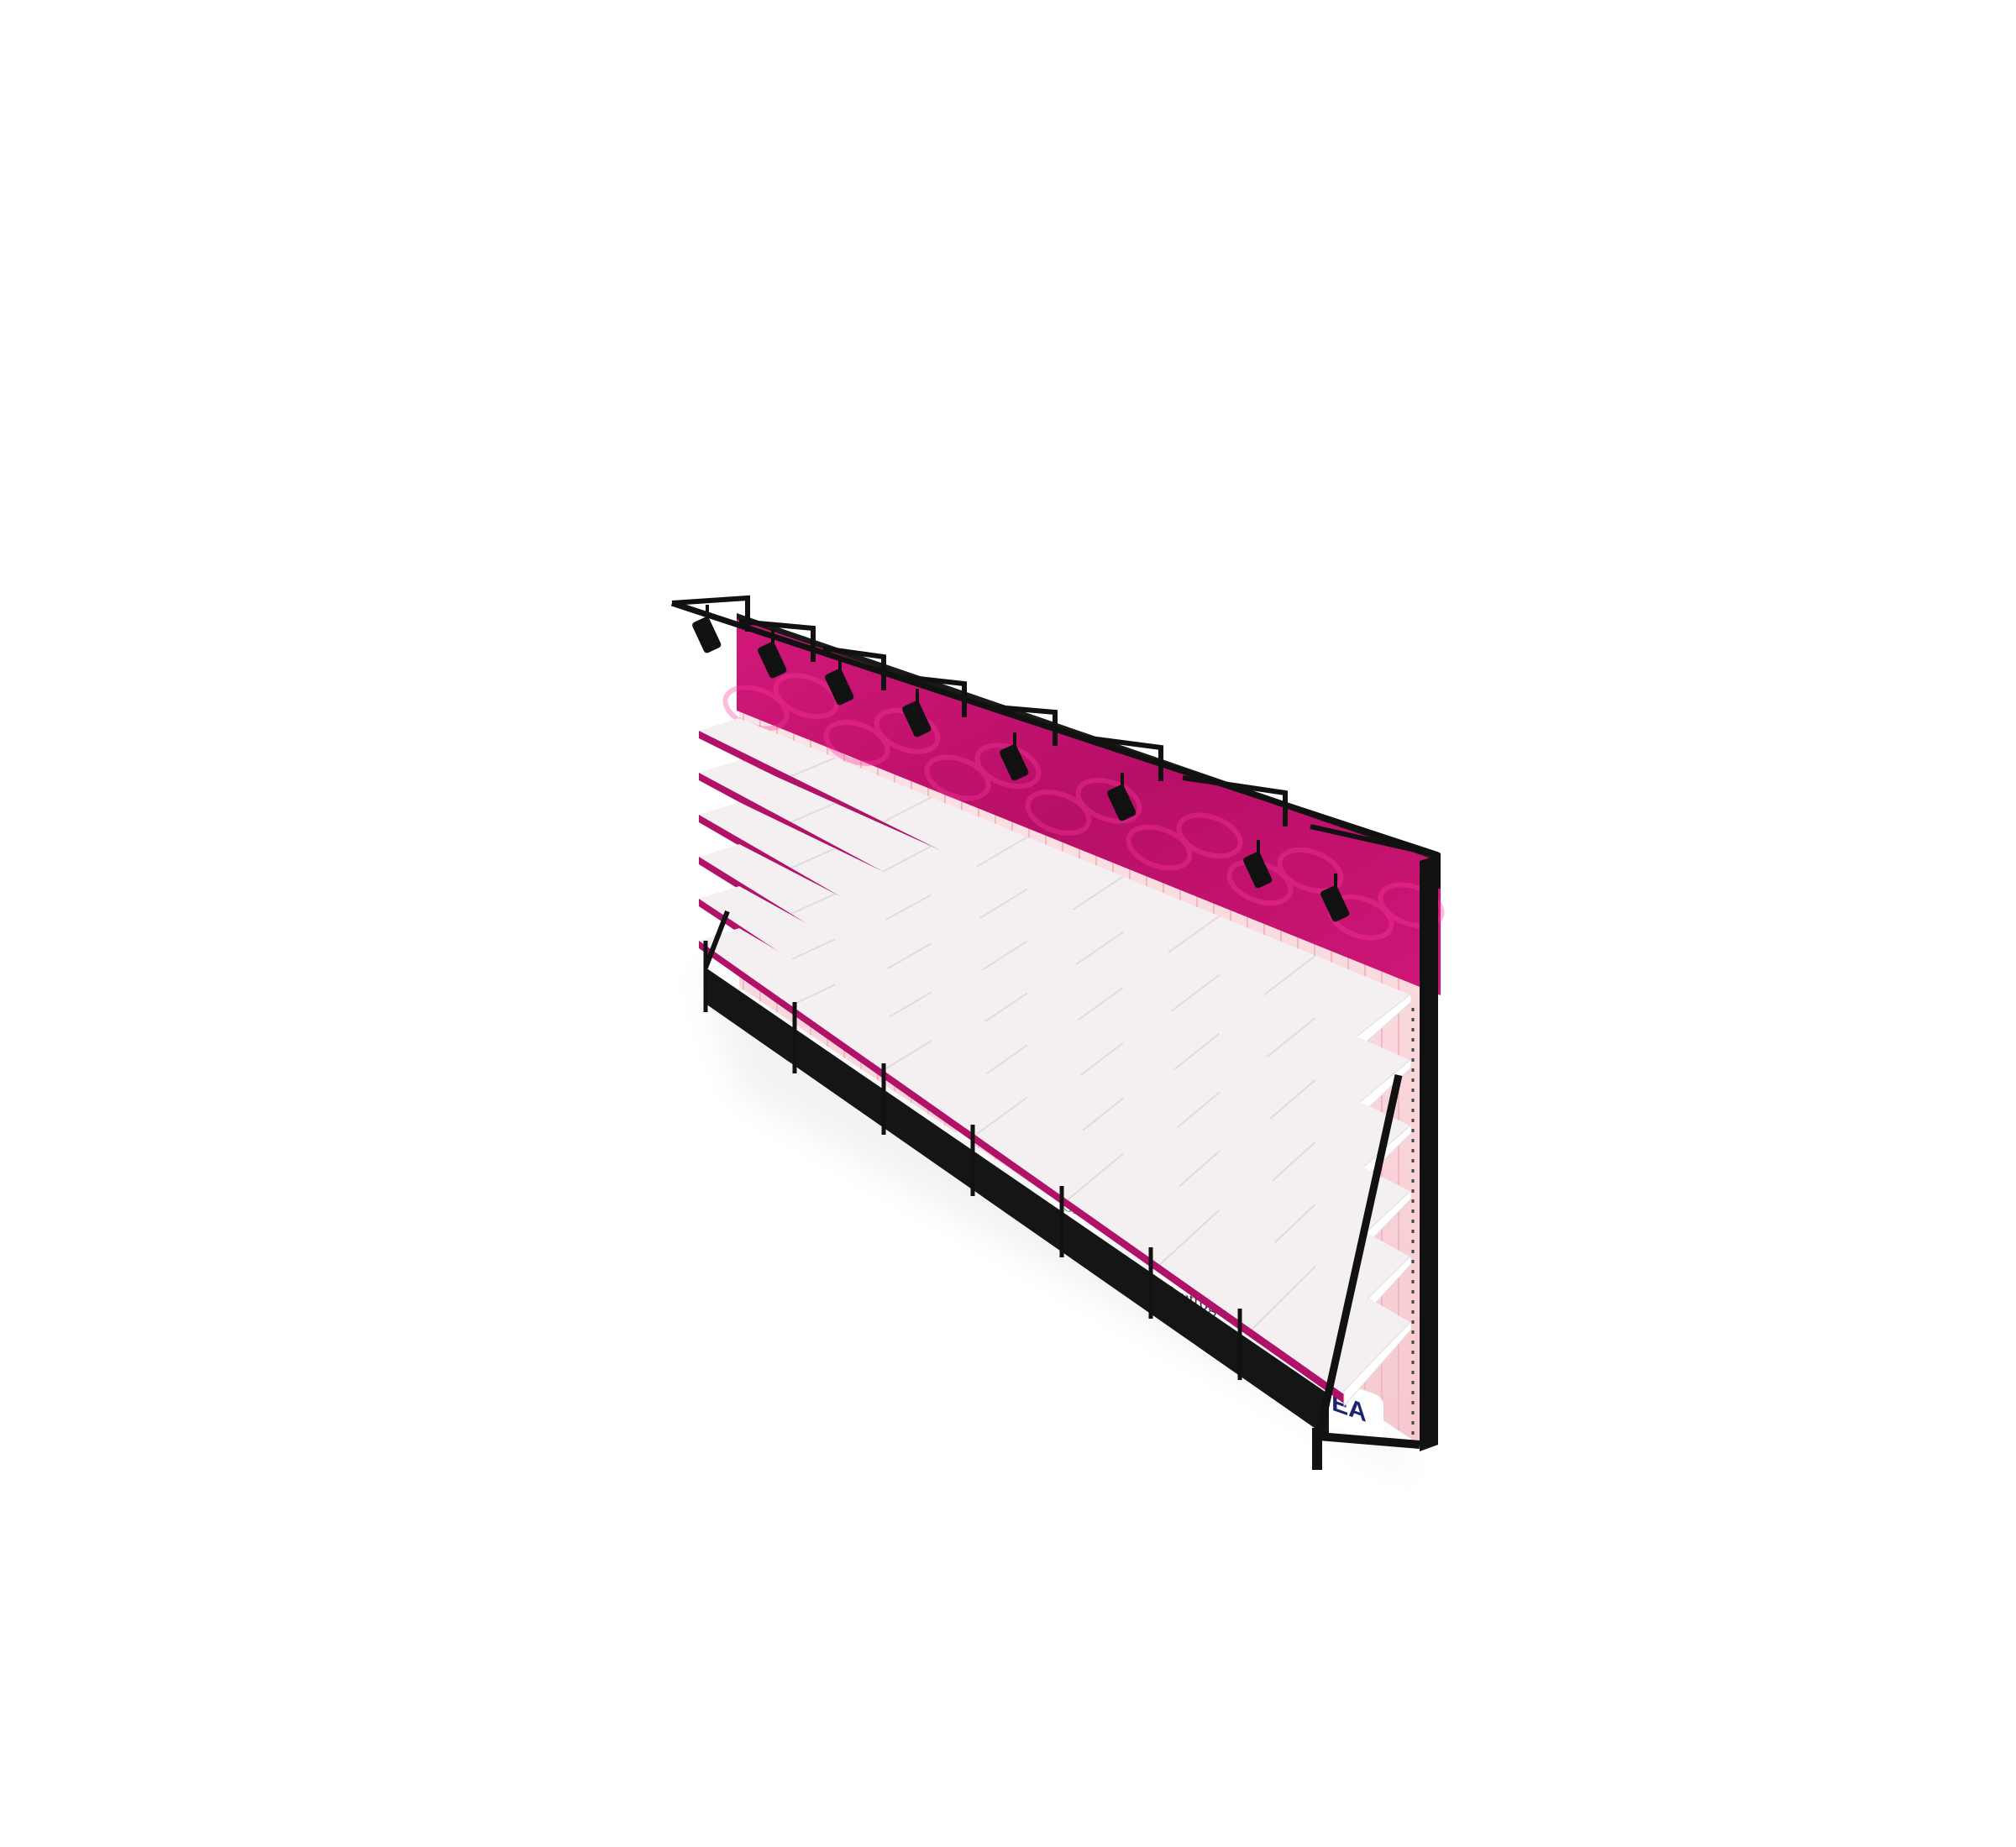 The width and height of the screenshot is (2016, 1847). I want to click on spotlight-body, so click(707, 635).